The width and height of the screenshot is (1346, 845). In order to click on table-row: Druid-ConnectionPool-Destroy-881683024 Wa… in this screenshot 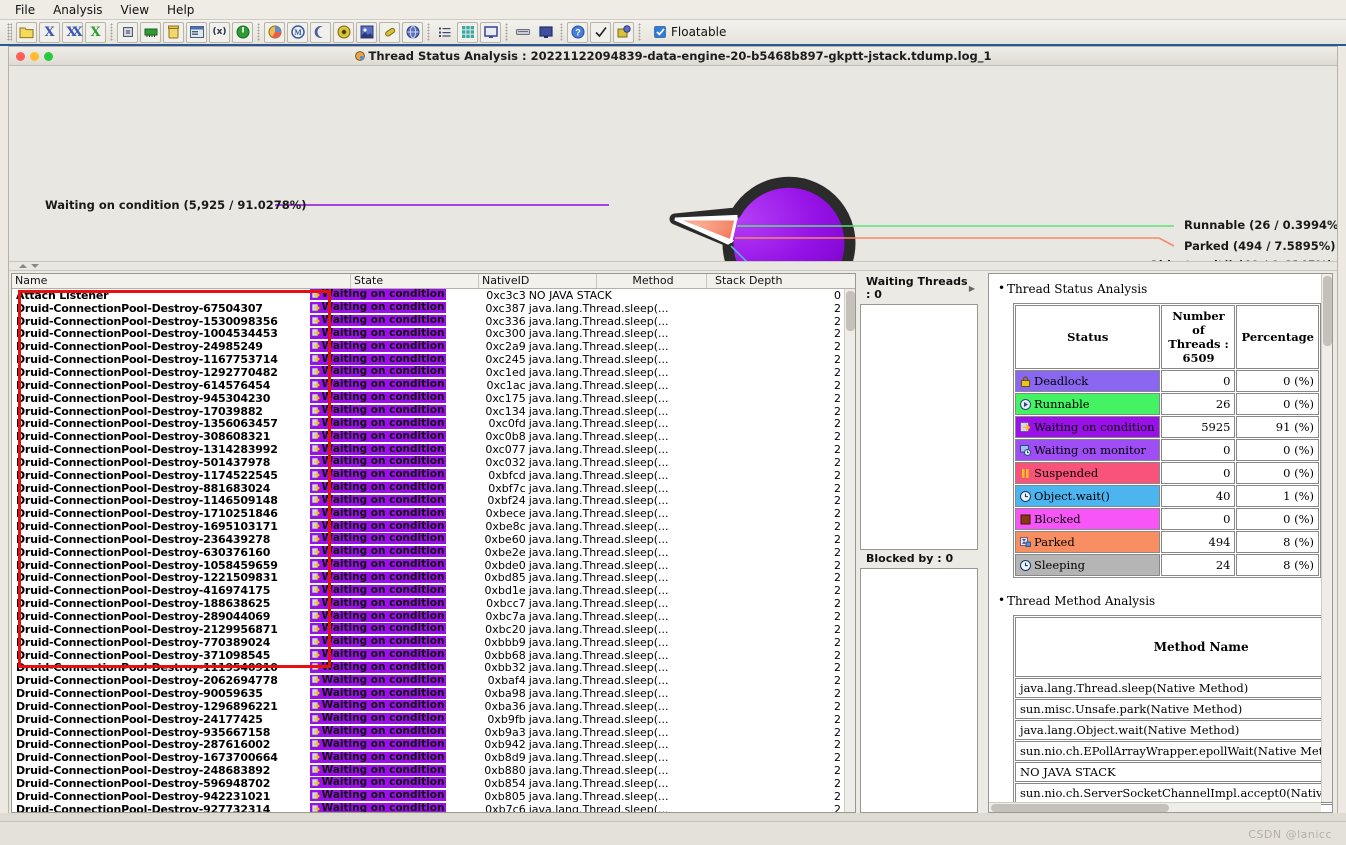, I will do `click(433, 488)`.